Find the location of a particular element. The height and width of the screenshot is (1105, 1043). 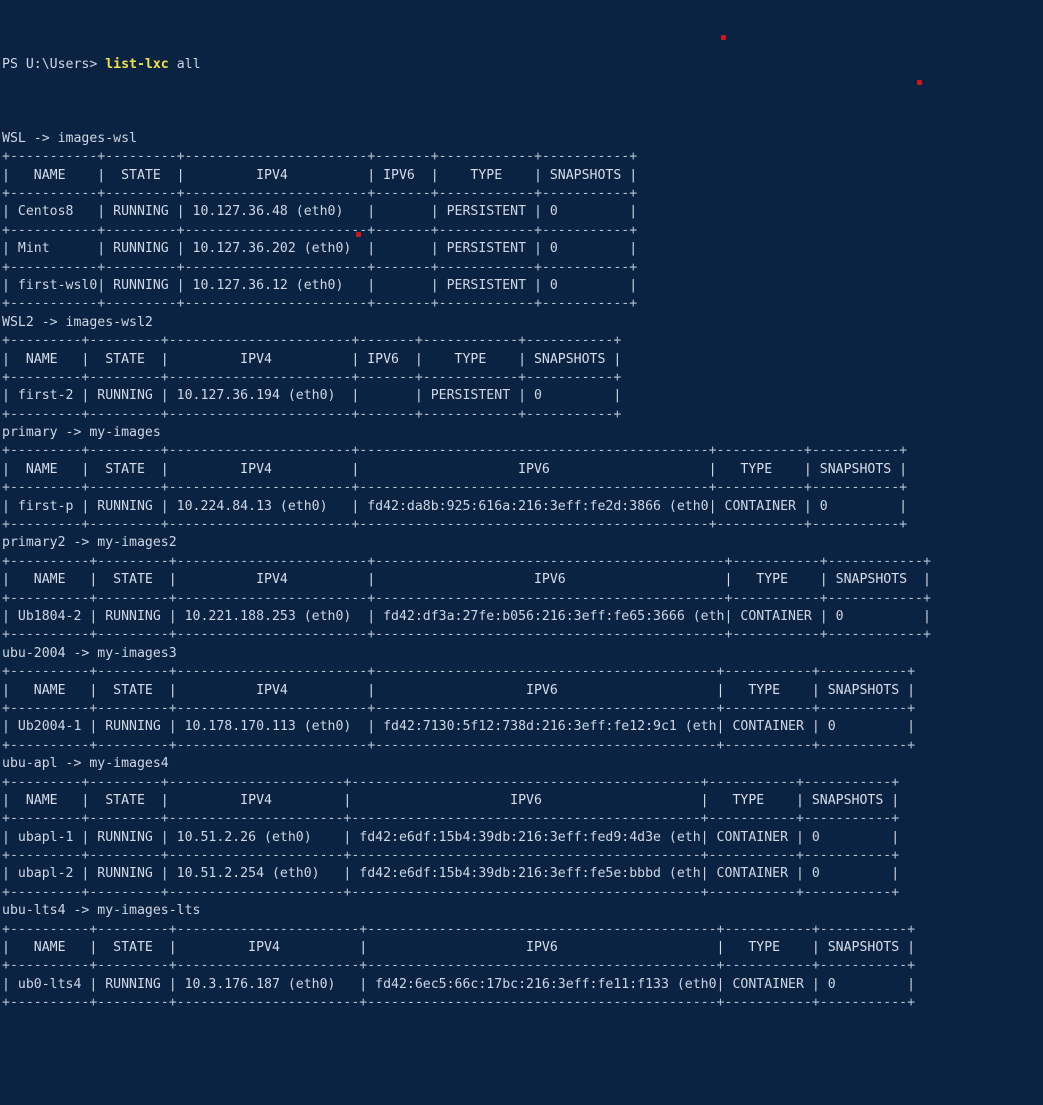

remote-title-0: WSL -> images-wsl is located at coordinates (522, 139).